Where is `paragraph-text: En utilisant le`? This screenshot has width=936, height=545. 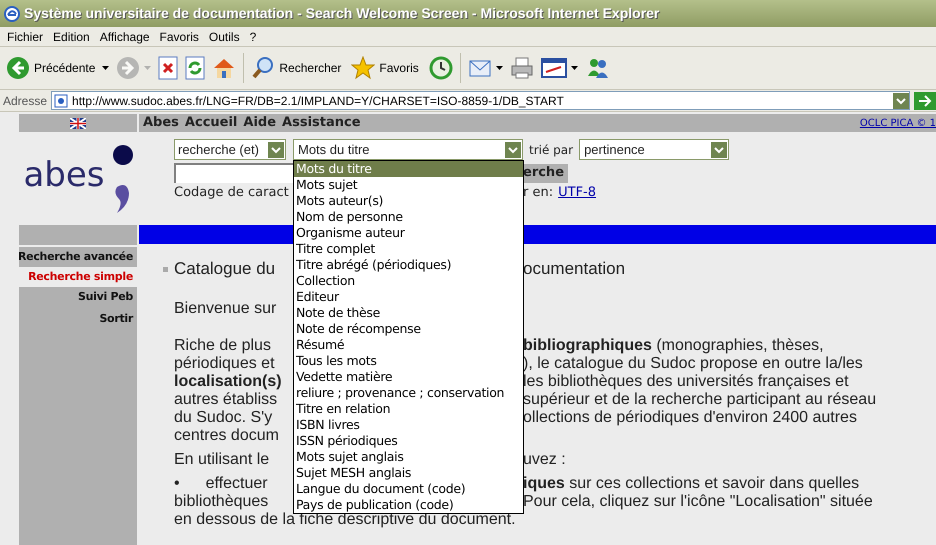
paragraph-text: En utilisant le is located at coordinates (222, 460).